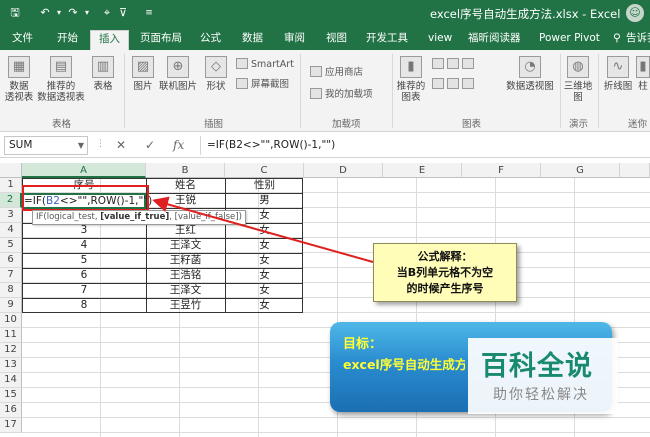 The height and width of the screenshot is (437, 650). What do you see at coordinates (185, 260) in the screenshot?
I see `table-cell: 王籽菡` at bounding box center [185, 260].